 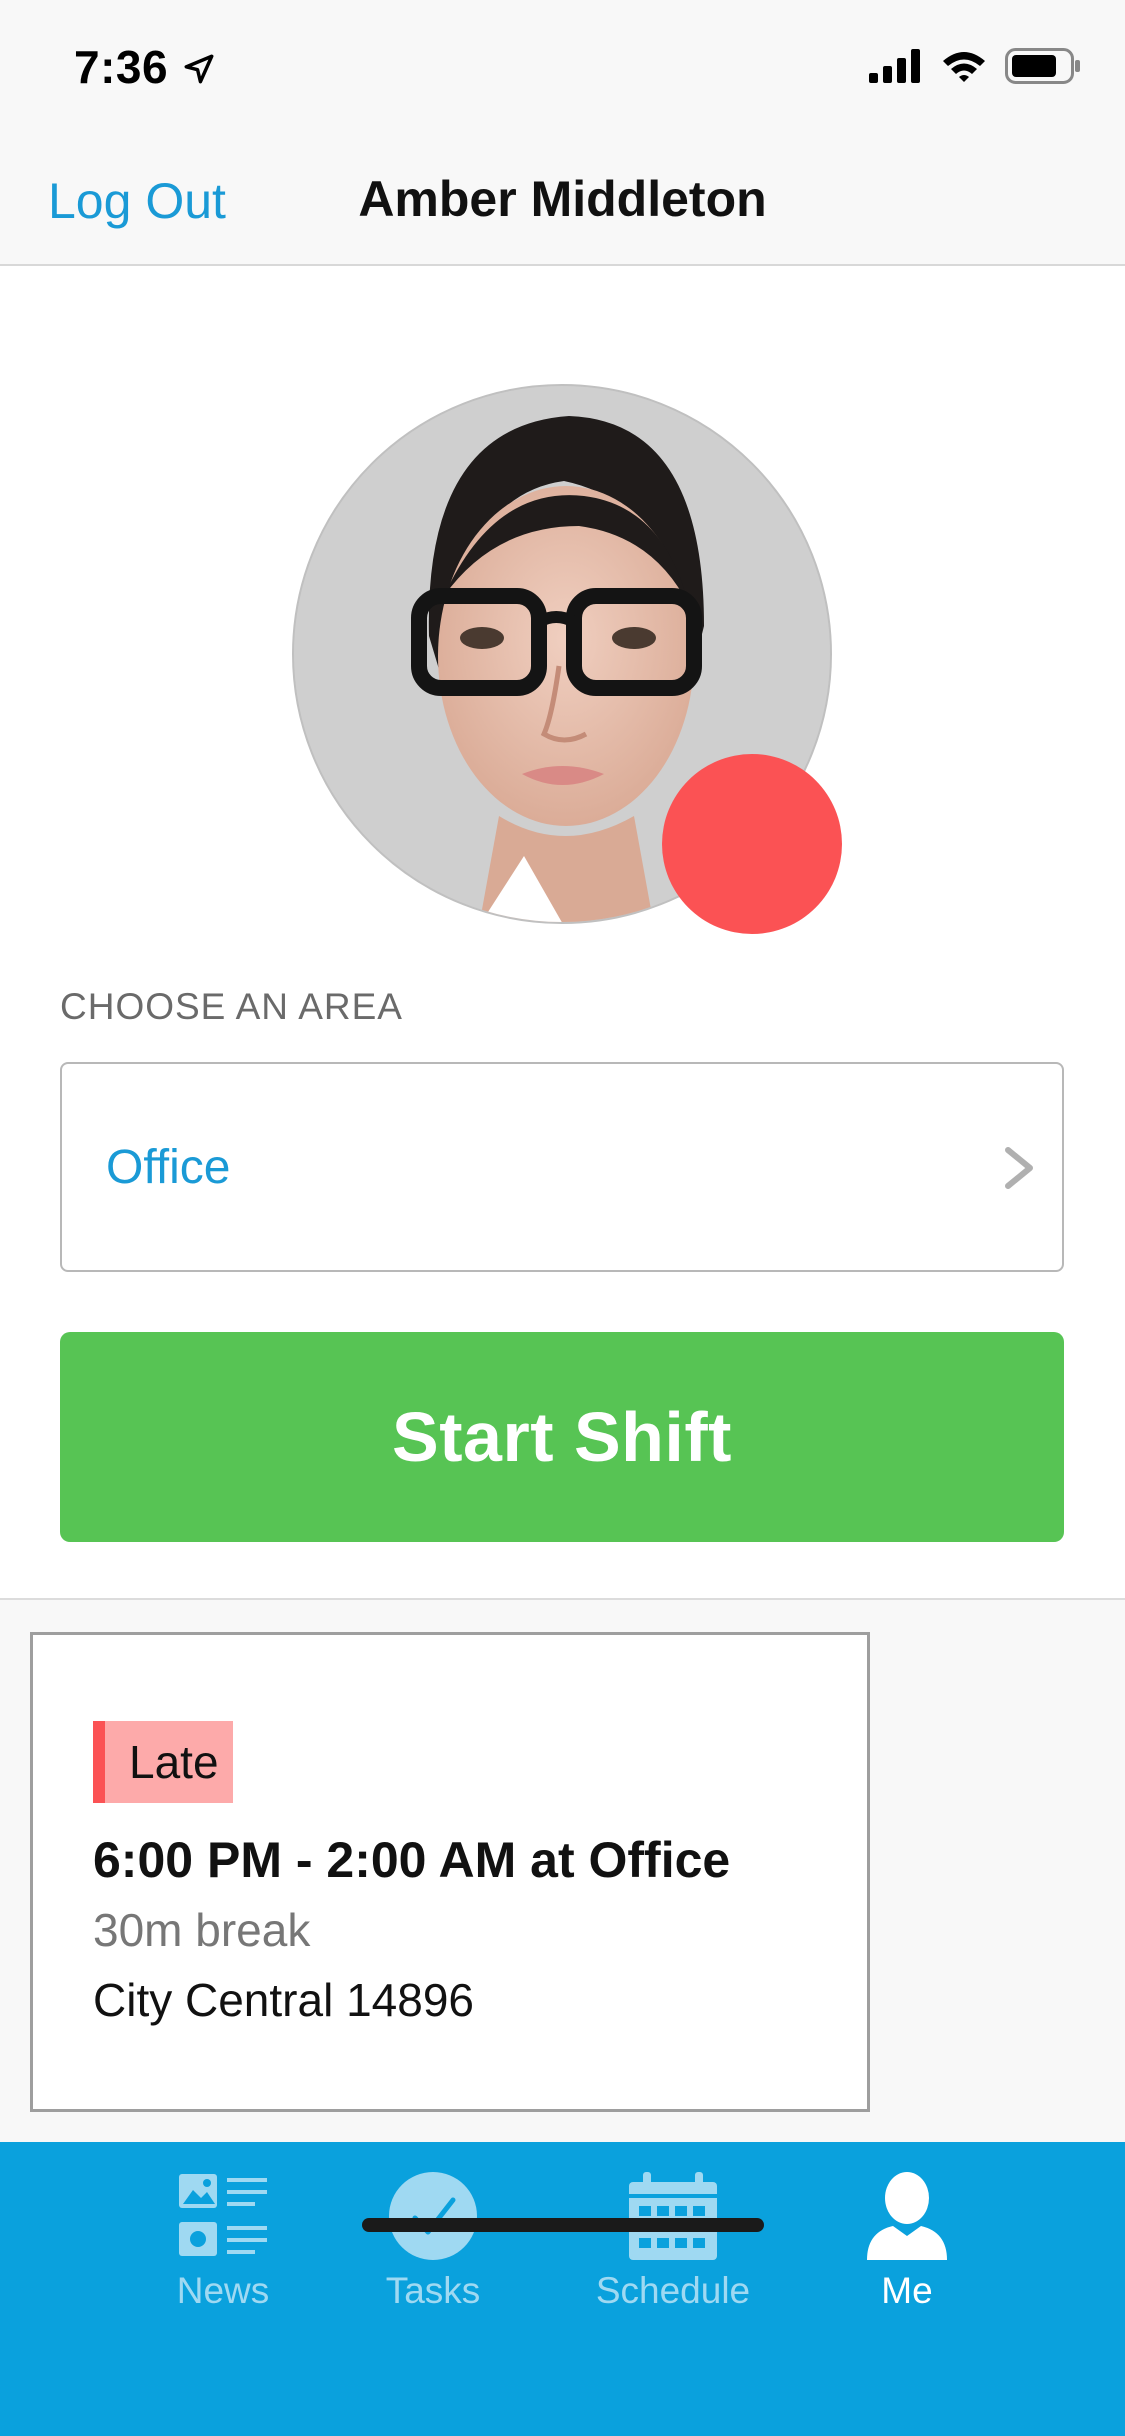 I want to click on tab-tasks: Tasks, so click(x=433, y=2248).